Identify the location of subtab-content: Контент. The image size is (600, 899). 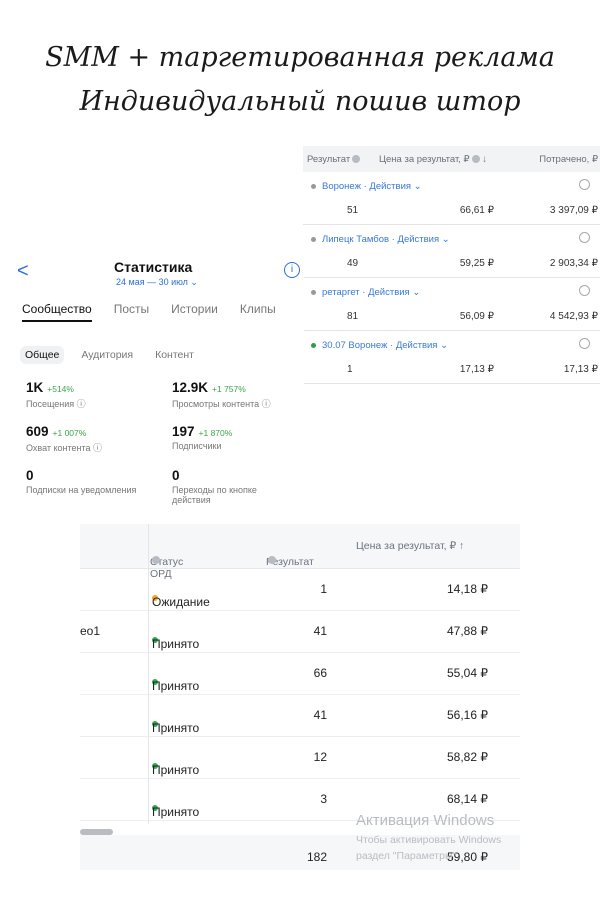
(174, 355).